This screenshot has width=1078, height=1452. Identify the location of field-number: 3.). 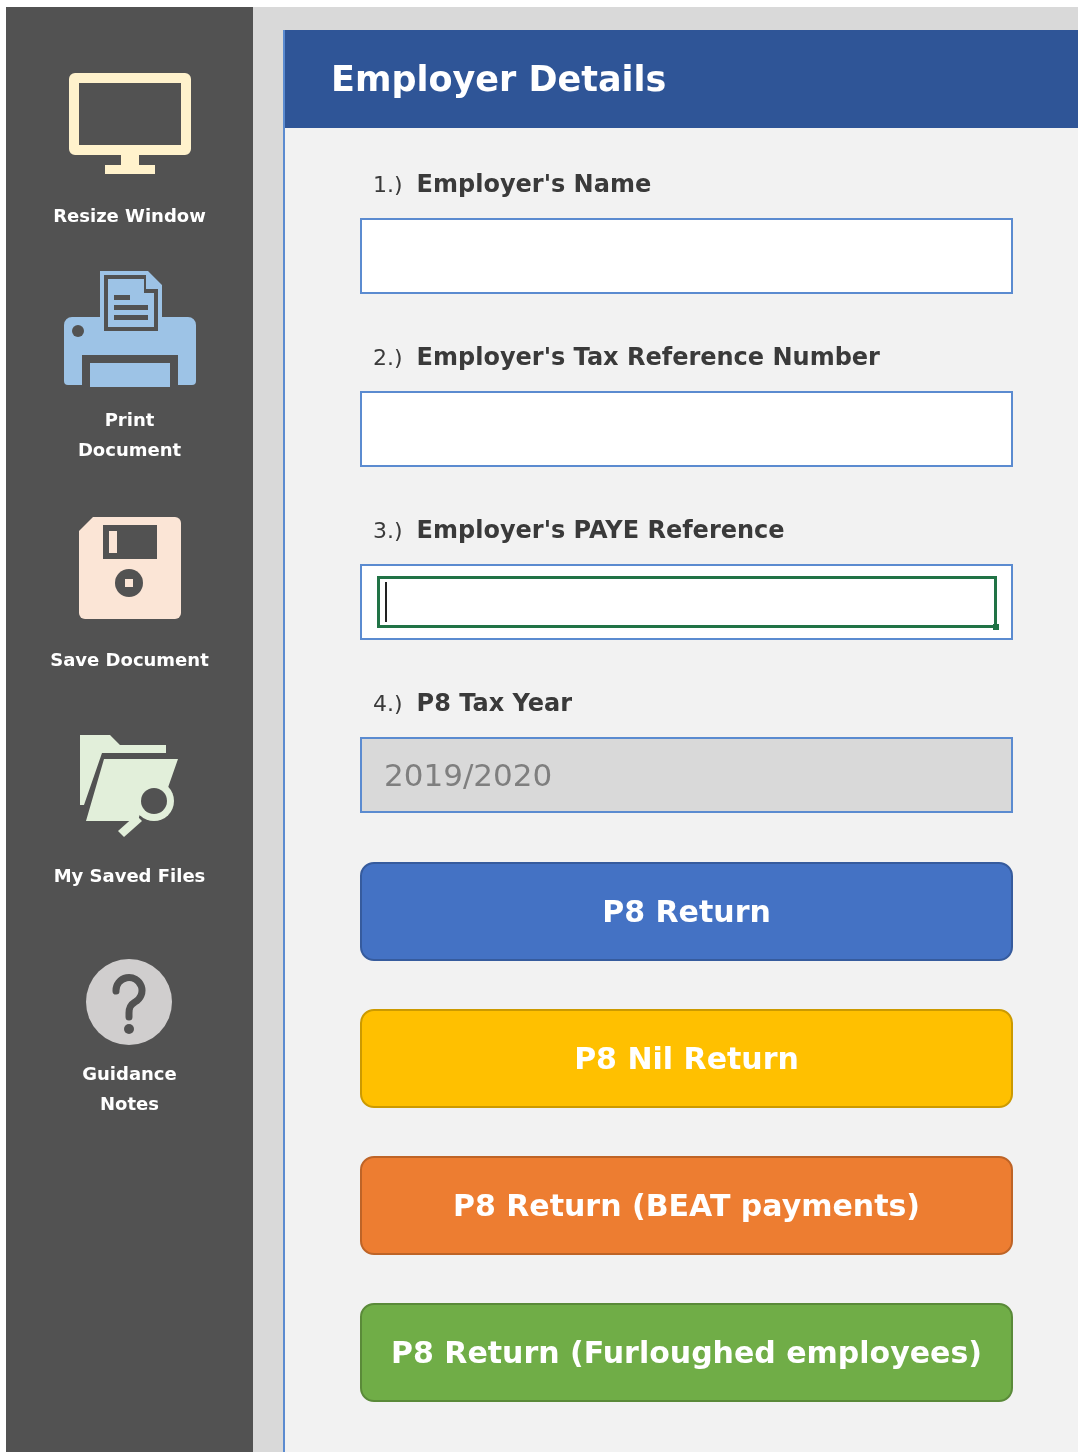
(388, 530).